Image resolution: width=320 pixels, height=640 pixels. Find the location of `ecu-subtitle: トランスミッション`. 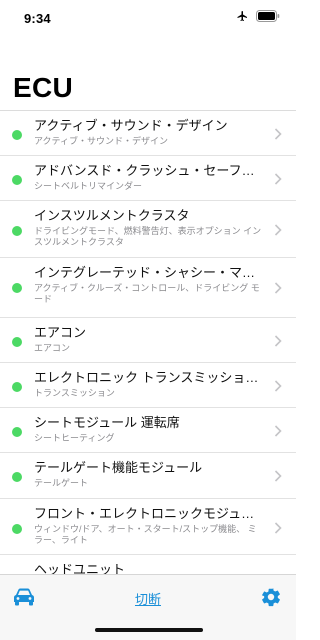

ecu-subtitle: トランスミッション is located at coordinates (74, 393).